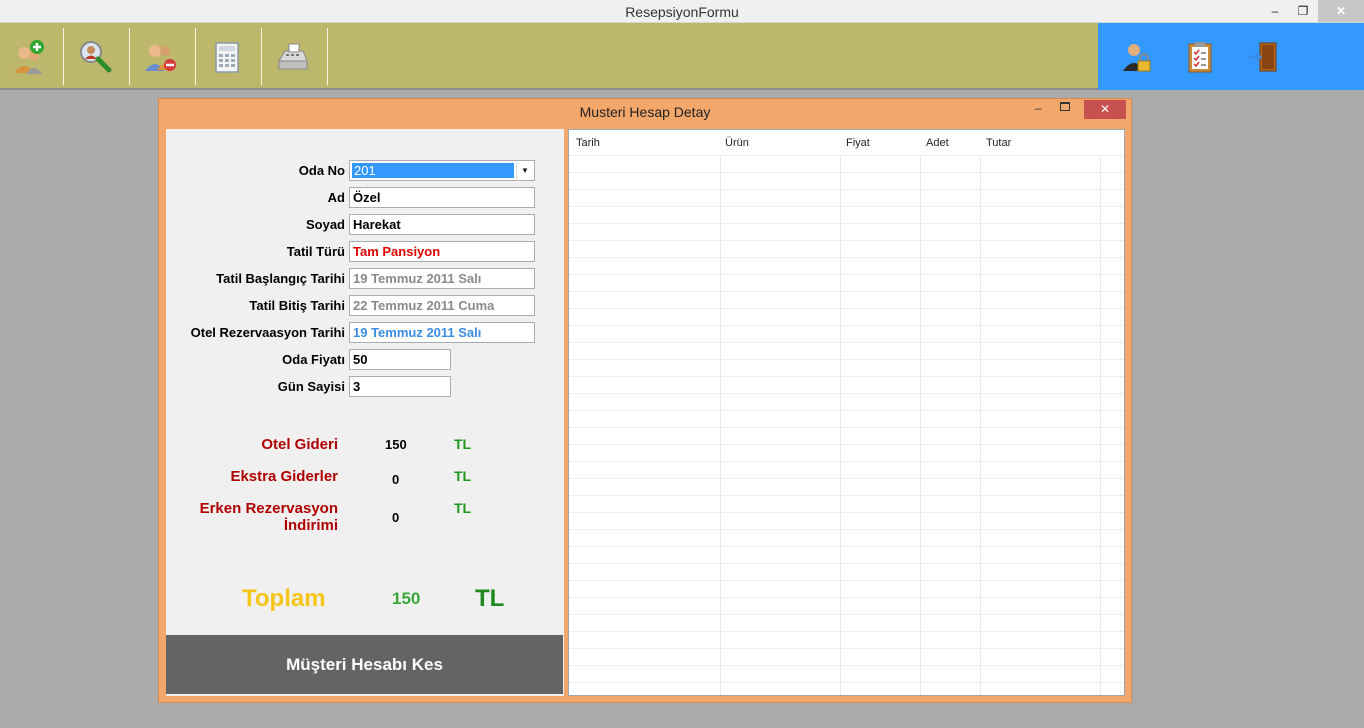  I want to click on user-lock-icon, so click(1137, 58).